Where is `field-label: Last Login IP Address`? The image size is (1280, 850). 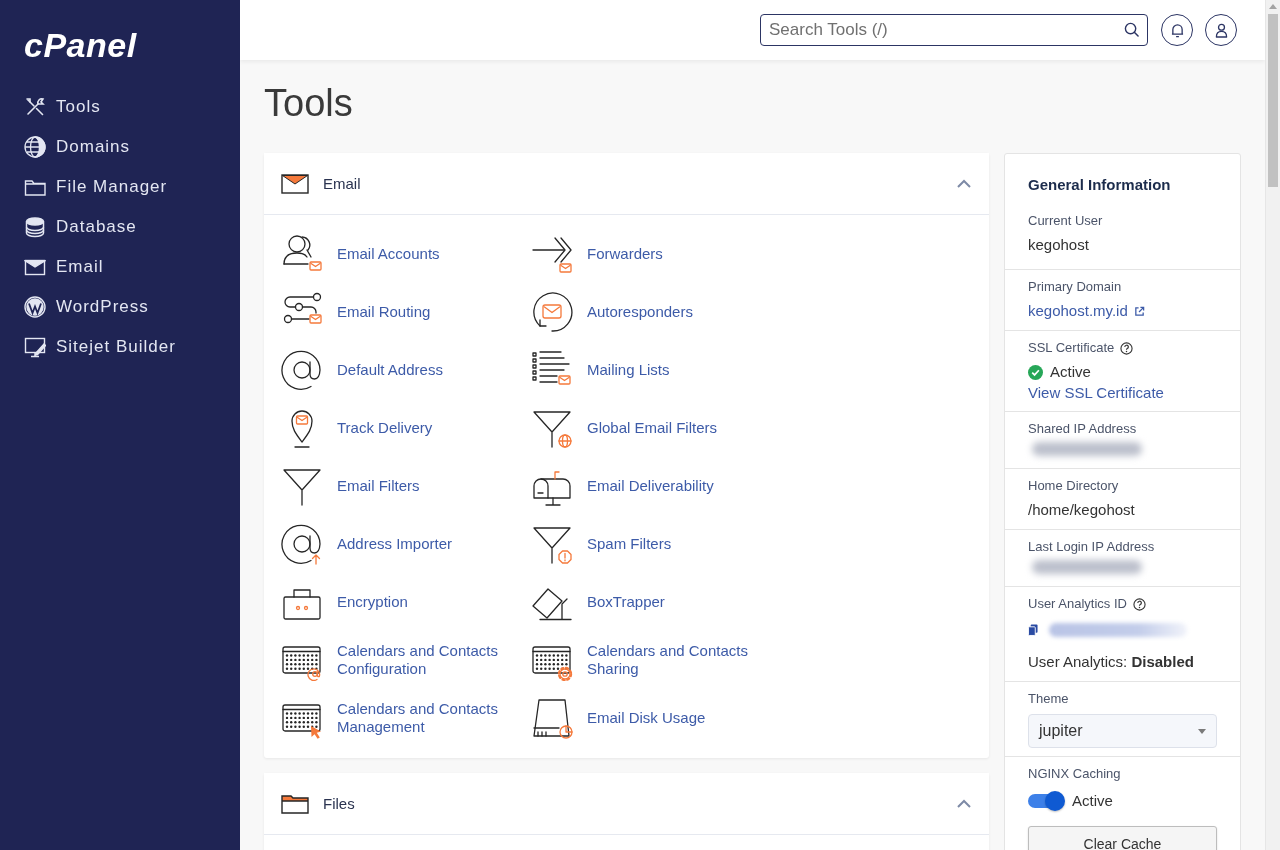 field-label: Last Login IP Address is located at coordinates (1091, 547).